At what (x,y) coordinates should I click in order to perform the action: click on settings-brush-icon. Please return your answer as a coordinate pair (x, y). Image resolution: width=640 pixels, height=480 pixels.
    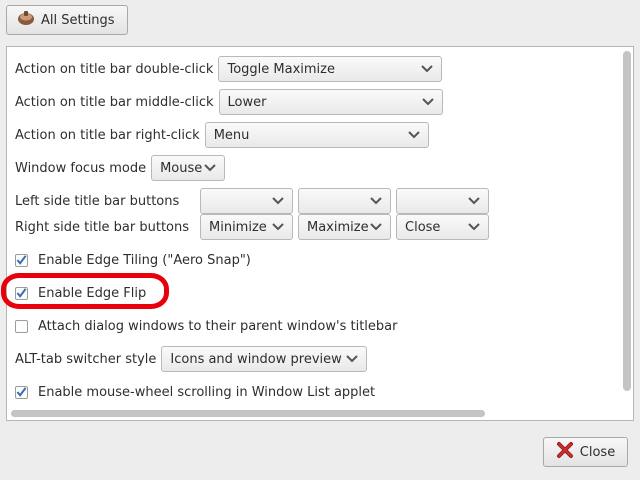
    Looking at the image, I should click on (26, 20).